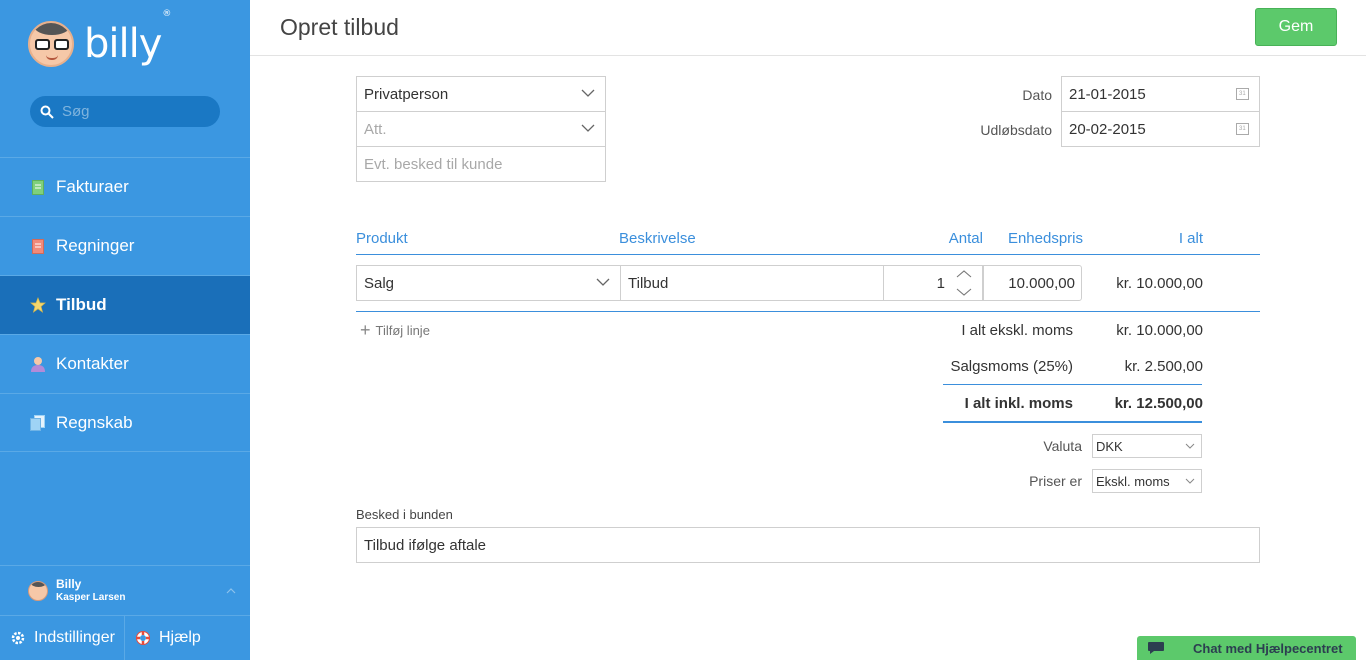 This screenshot has height=660, width=1366. Describe the element at coordinates (1072, 422) in the screenshot. I see `total-divider` at that location.